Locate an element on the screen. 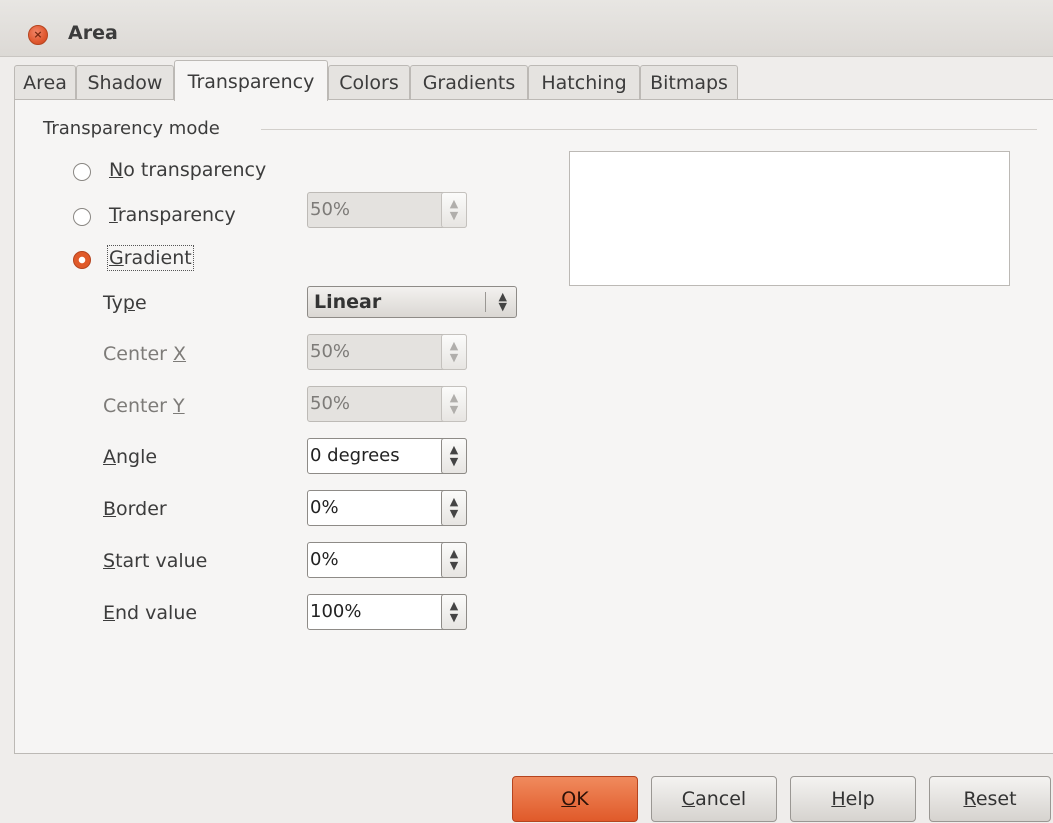  reset-button: Reset is located at coordinates (990, 799).